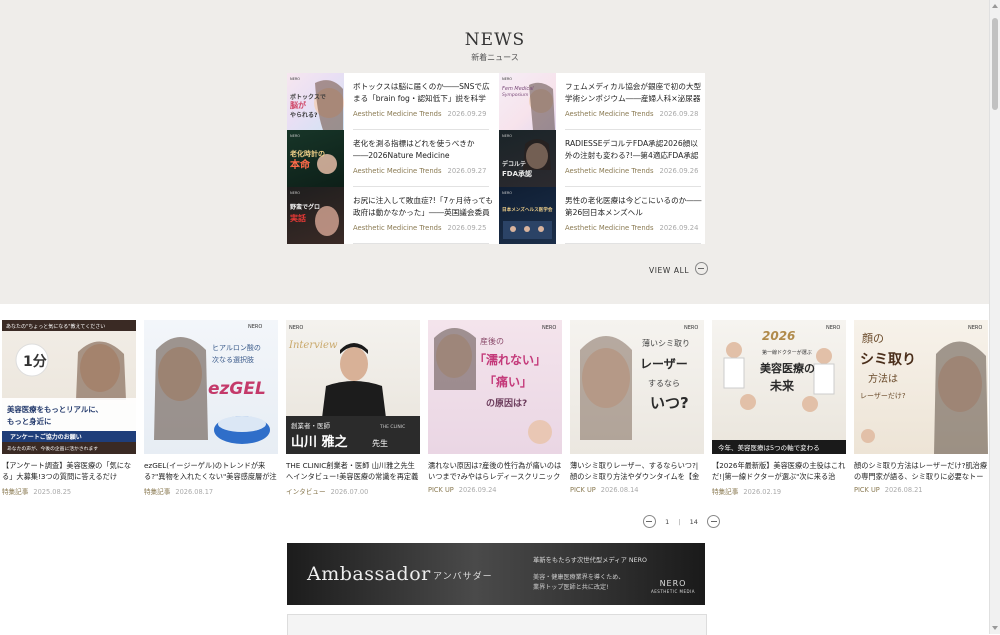 The image size is (1000, 635). Describe the element at coordinates (298, 105) in the screenshot. I see `news-thumb-text: 脳が` at that location.